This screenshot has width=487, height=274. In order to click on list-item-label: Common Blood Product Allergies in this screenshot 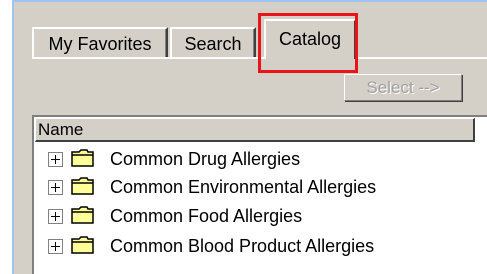, I will do `click(242, 246)`.